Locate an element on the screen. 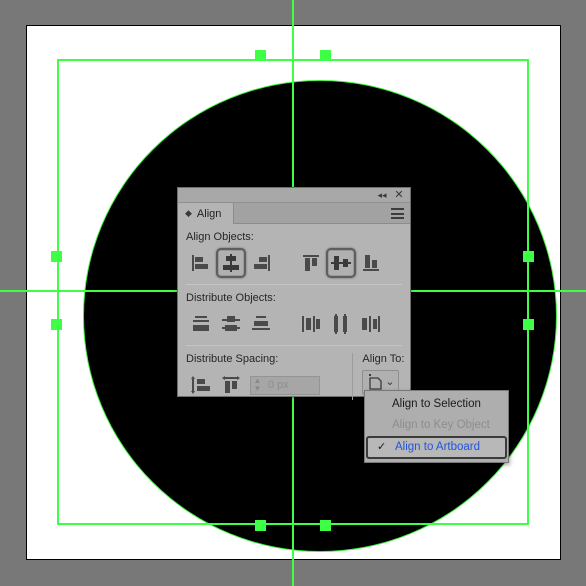  menu-item-align-to-artboard: ✓ Align to Artboard is located at coordinates (436, 447).